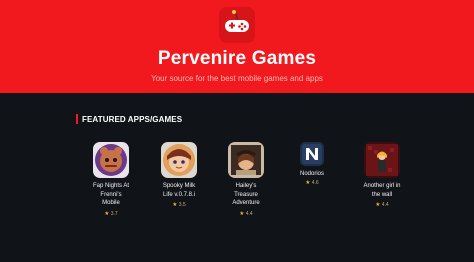 The width and height of the screenshot is (474, 262). I want to click on rating-value: 3.7, so click(114, 214).